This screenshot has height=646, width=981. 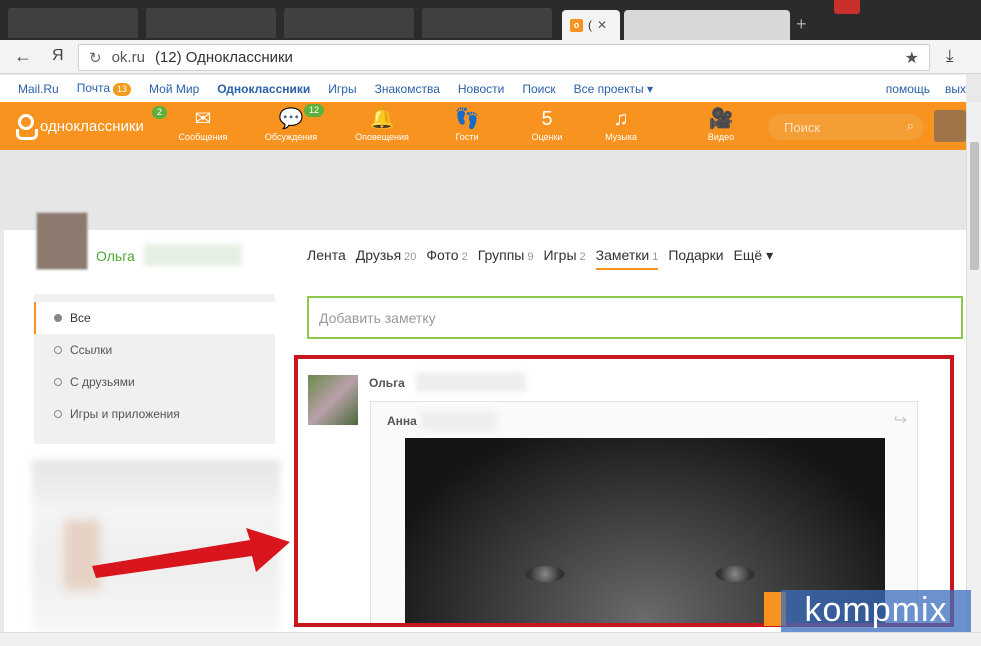 I want to click on nav-label: Музыка, so click(x=621, y=137).